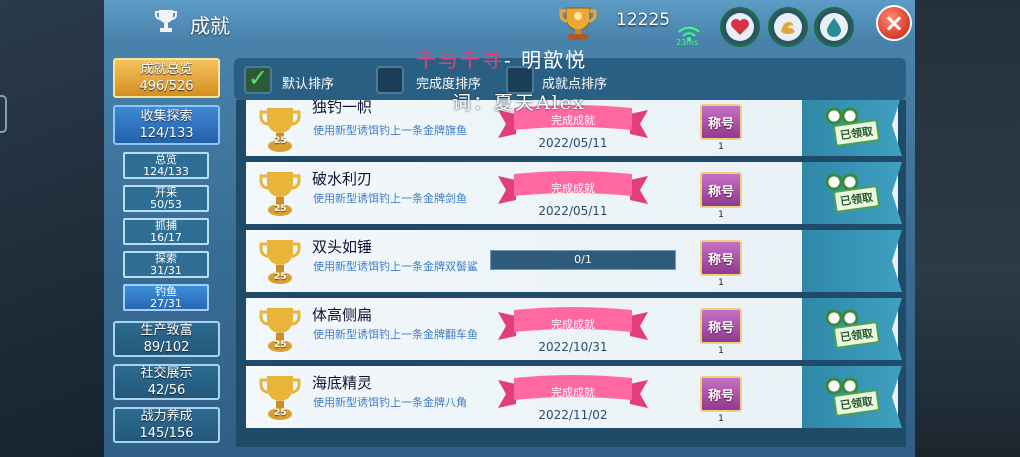  Describe the element at coordinates (166, 303) in the screenshot. I see `sidebar-subitem-count: 27/31` at that location.